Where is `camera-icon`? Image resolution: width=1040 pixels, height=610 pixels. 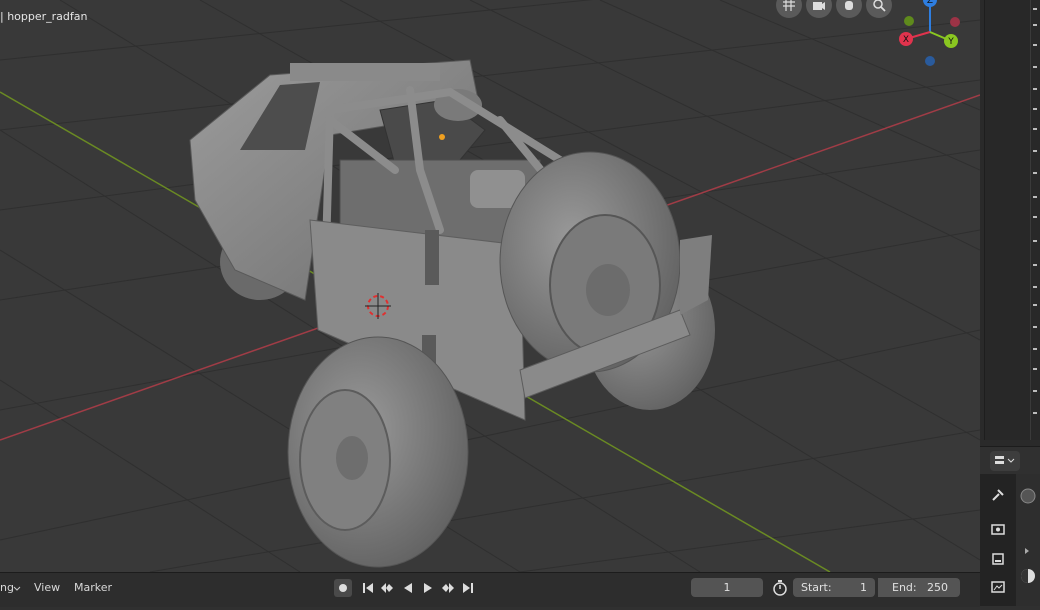
camera-icon is located at coordinates (819, 6).